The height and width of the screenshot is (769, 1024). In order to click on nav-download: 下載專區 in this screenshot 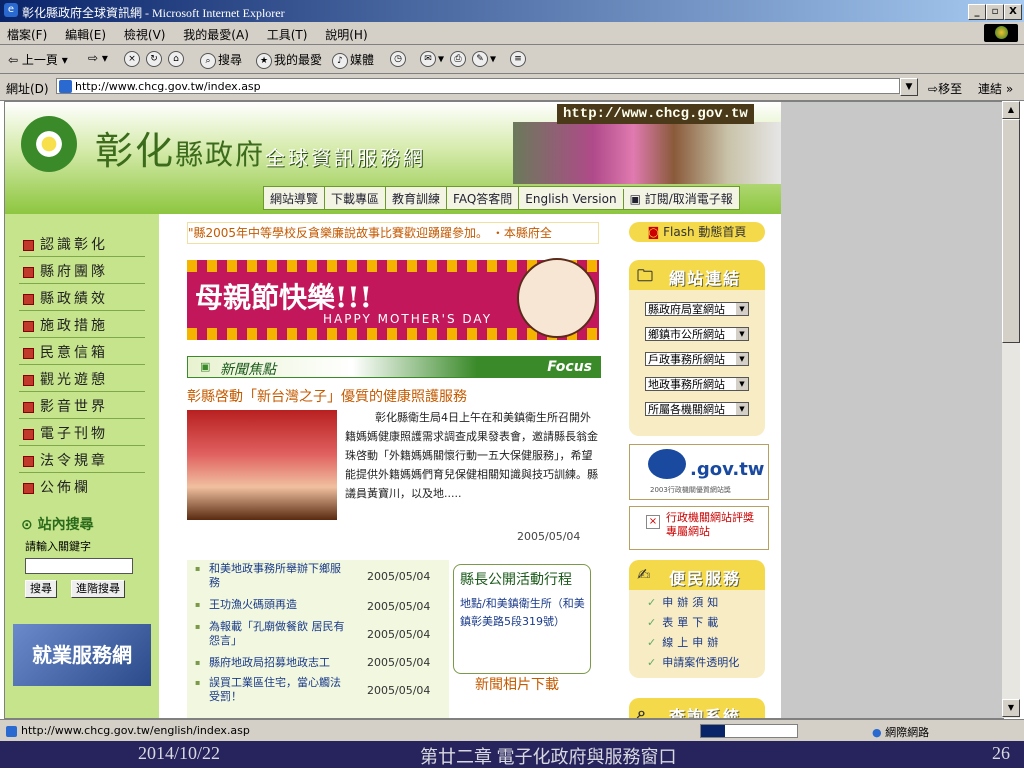, I will do `click(356, 198)`.